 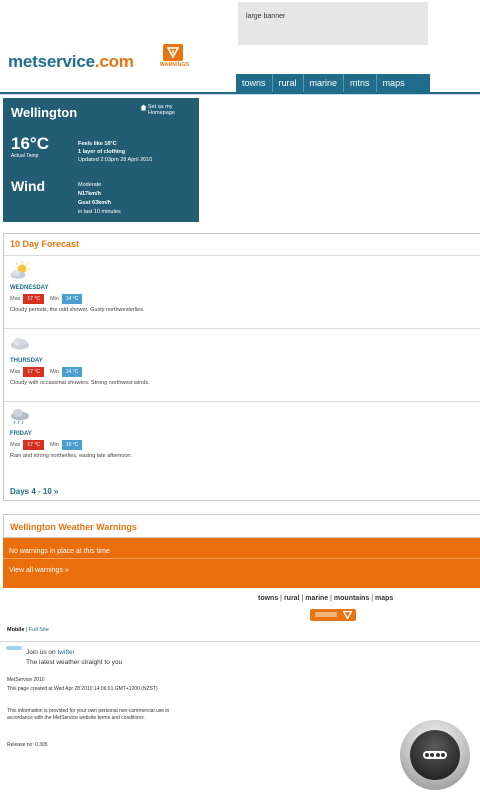 I want to click on full-site-link: Full Site, so click(x=39, y=630).